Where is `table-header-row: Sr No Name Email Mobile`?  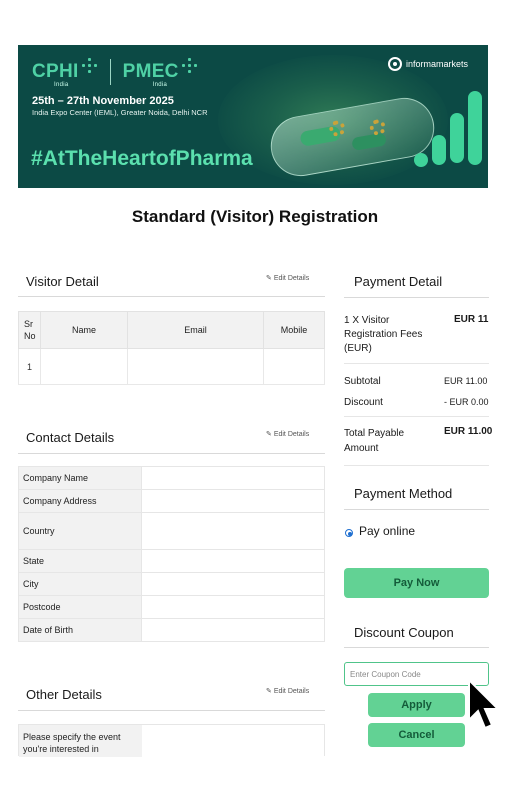
table-header-row: Sr No Name Email Mobile is located at coordinates (171, 330).